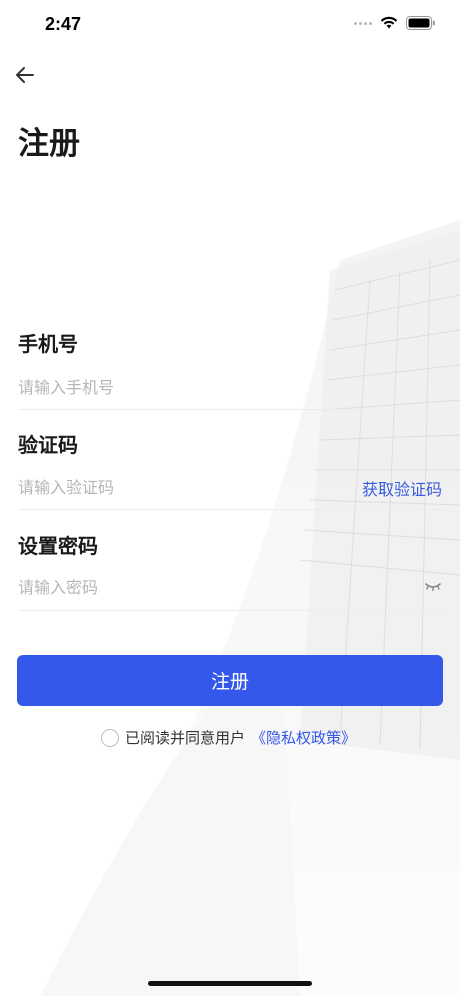 The height and width of the screenshot is (996, 460). What do you see at coordinates (230, 610) in the screenshot?
I see `password-divider` at bounding box center [230, 610].